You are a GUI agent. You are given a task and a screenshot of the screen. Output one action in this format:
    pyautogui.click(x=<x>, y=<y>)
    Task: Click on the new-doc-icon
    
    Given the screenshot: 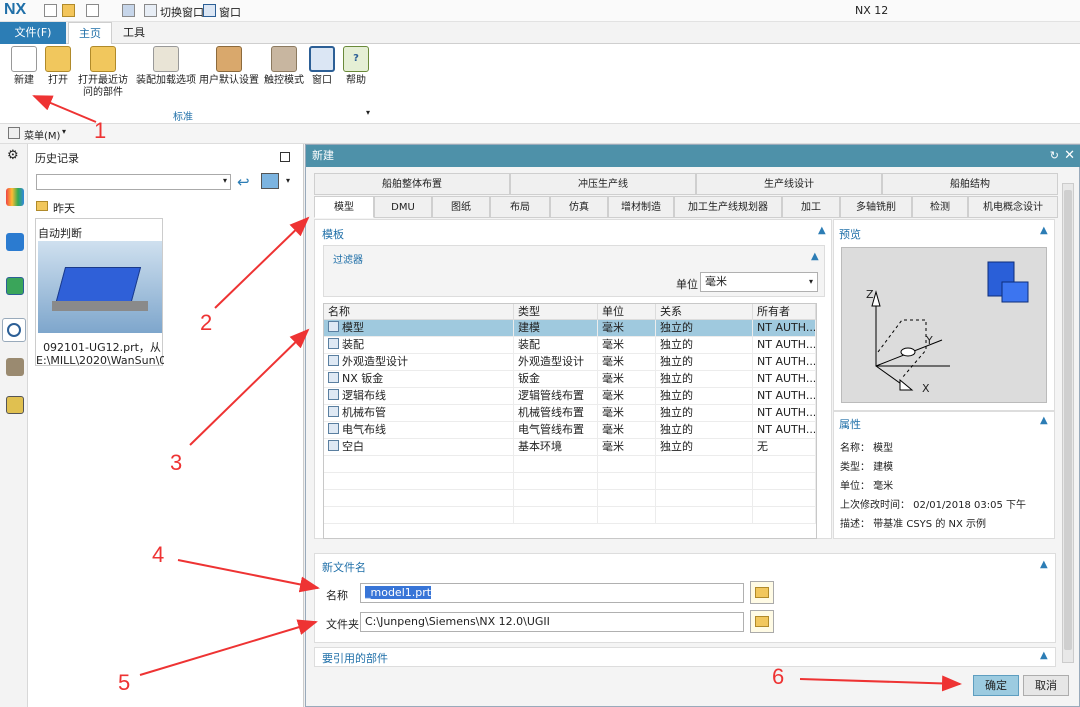 What is the action you would take?
    pyautogui.click(x=92, y=10)
    